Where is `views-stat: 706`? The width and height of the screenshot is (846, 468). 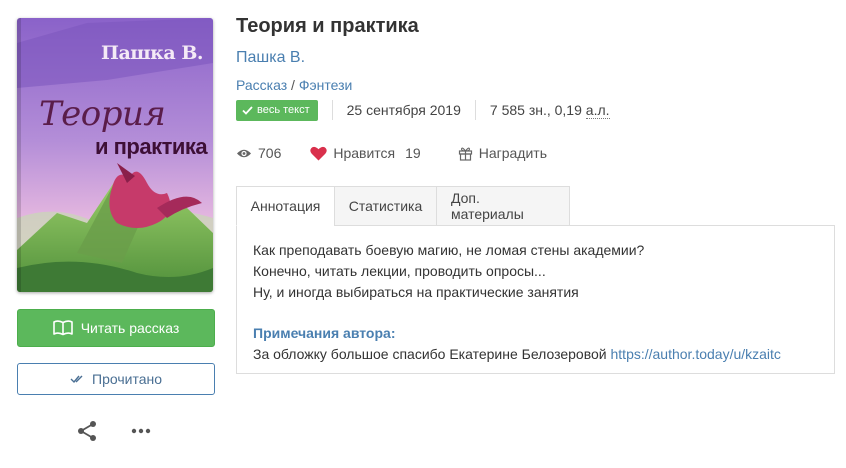
views-stat: 706 is located at coordinates (258, 153).